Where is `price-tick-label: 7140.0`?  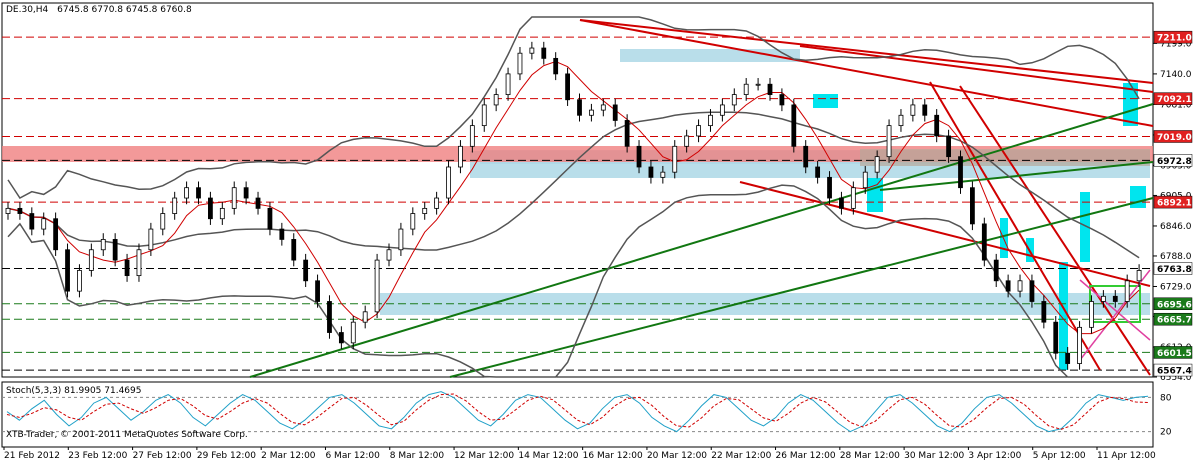
price-tick-label: 7140.0 is located at coordinates (1176, 75).